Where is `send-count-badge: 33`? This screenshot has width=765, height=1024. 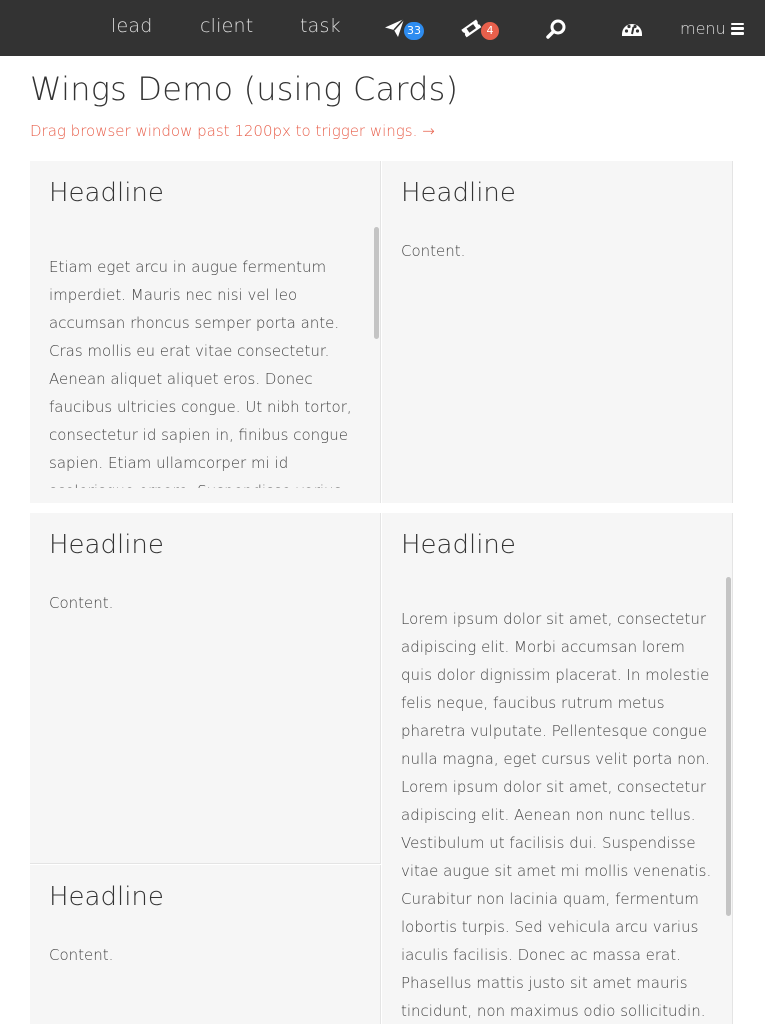 send-count-badge: 33 is located at coordinates (414, 31).